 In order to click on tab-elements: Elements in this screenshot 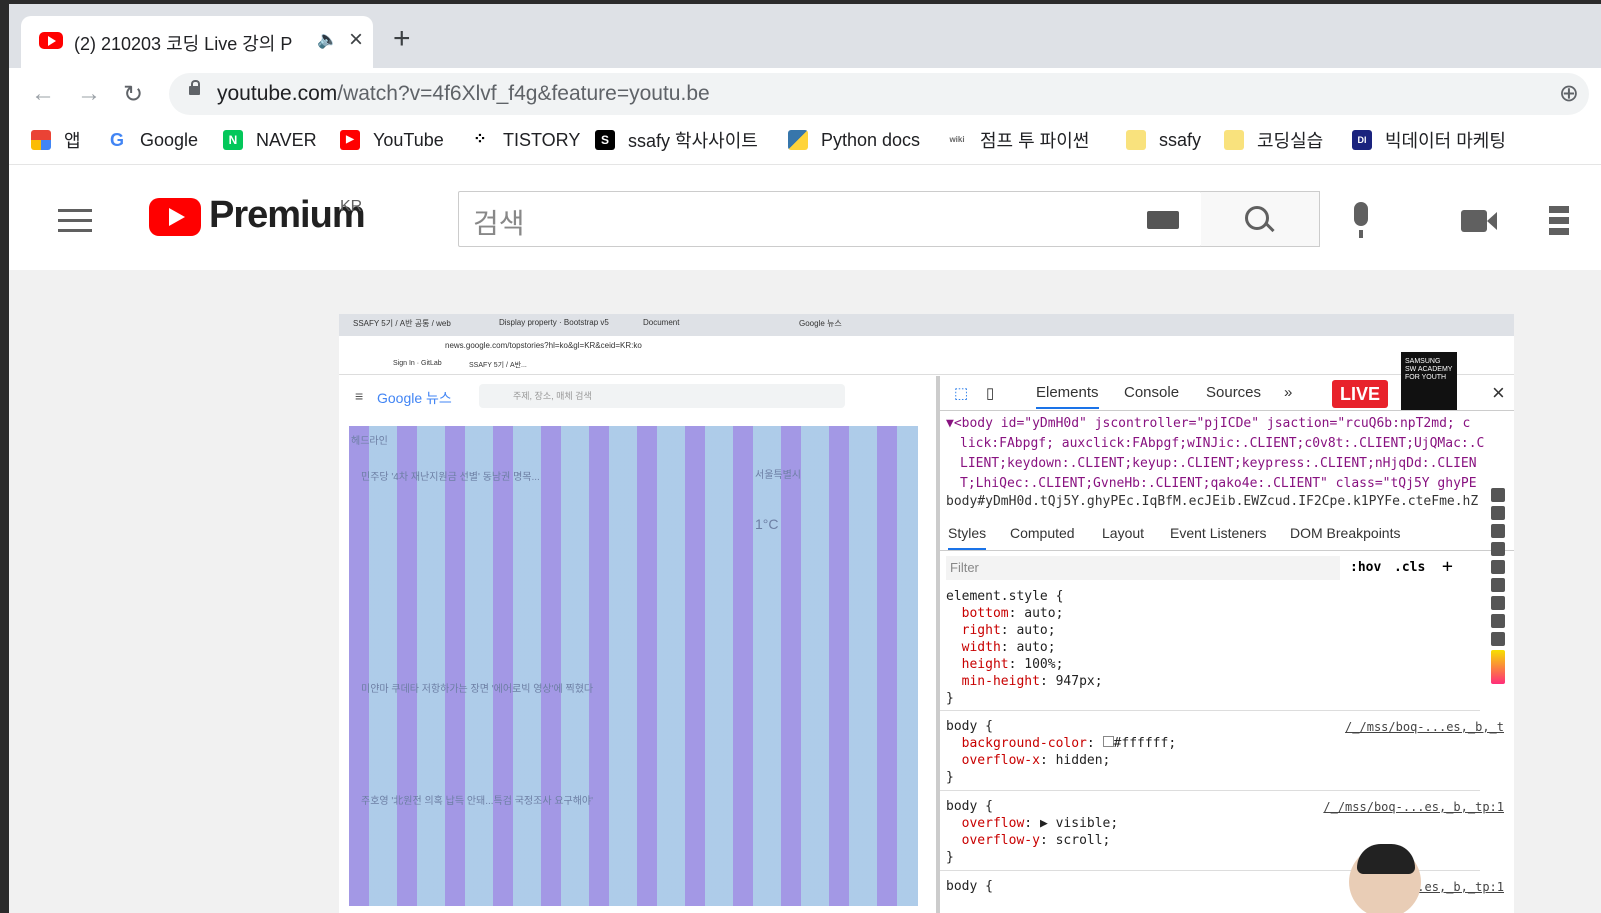, I will do `click(1067, 396)`.